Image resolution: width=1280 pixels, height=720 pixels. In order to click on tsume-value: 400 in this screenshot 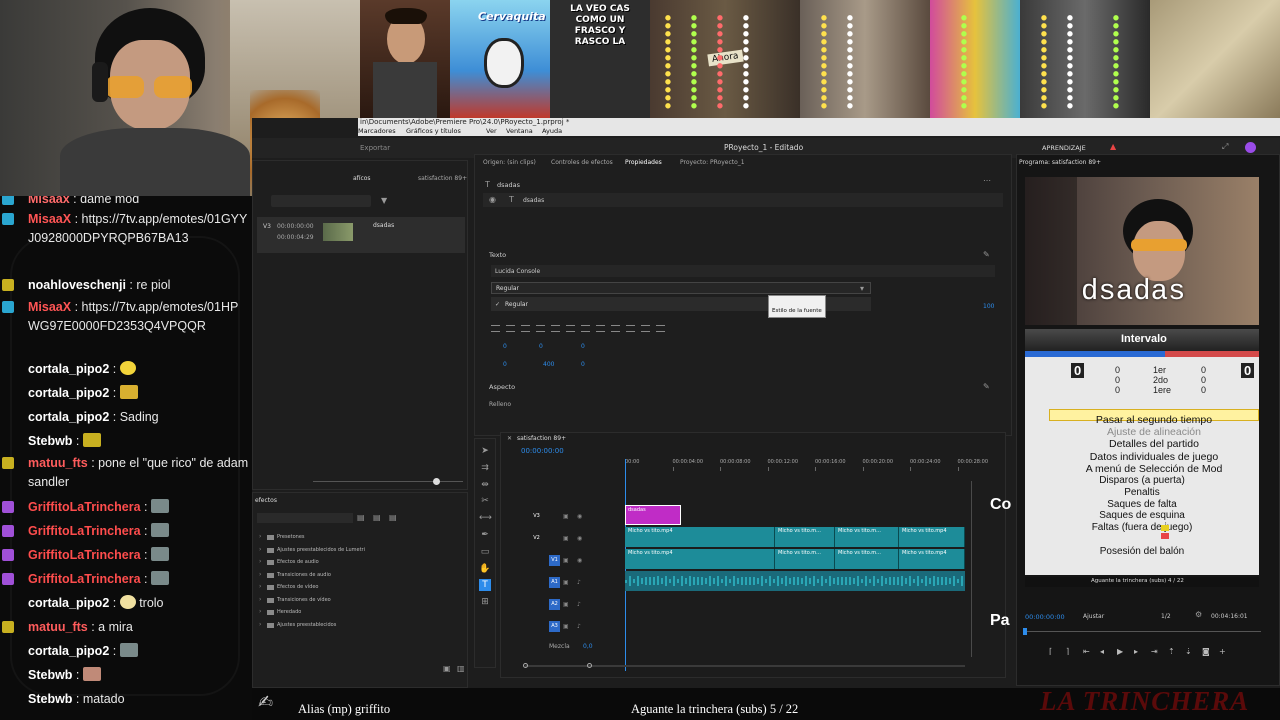, I will do `click(548, 364)`.